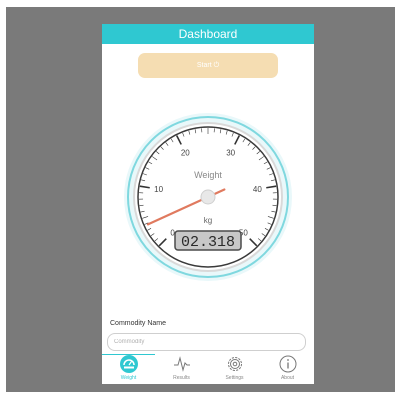 The width and height of the screenshot is (401, 398). I want to click on tab-settings: Settings, so click(234, 369).